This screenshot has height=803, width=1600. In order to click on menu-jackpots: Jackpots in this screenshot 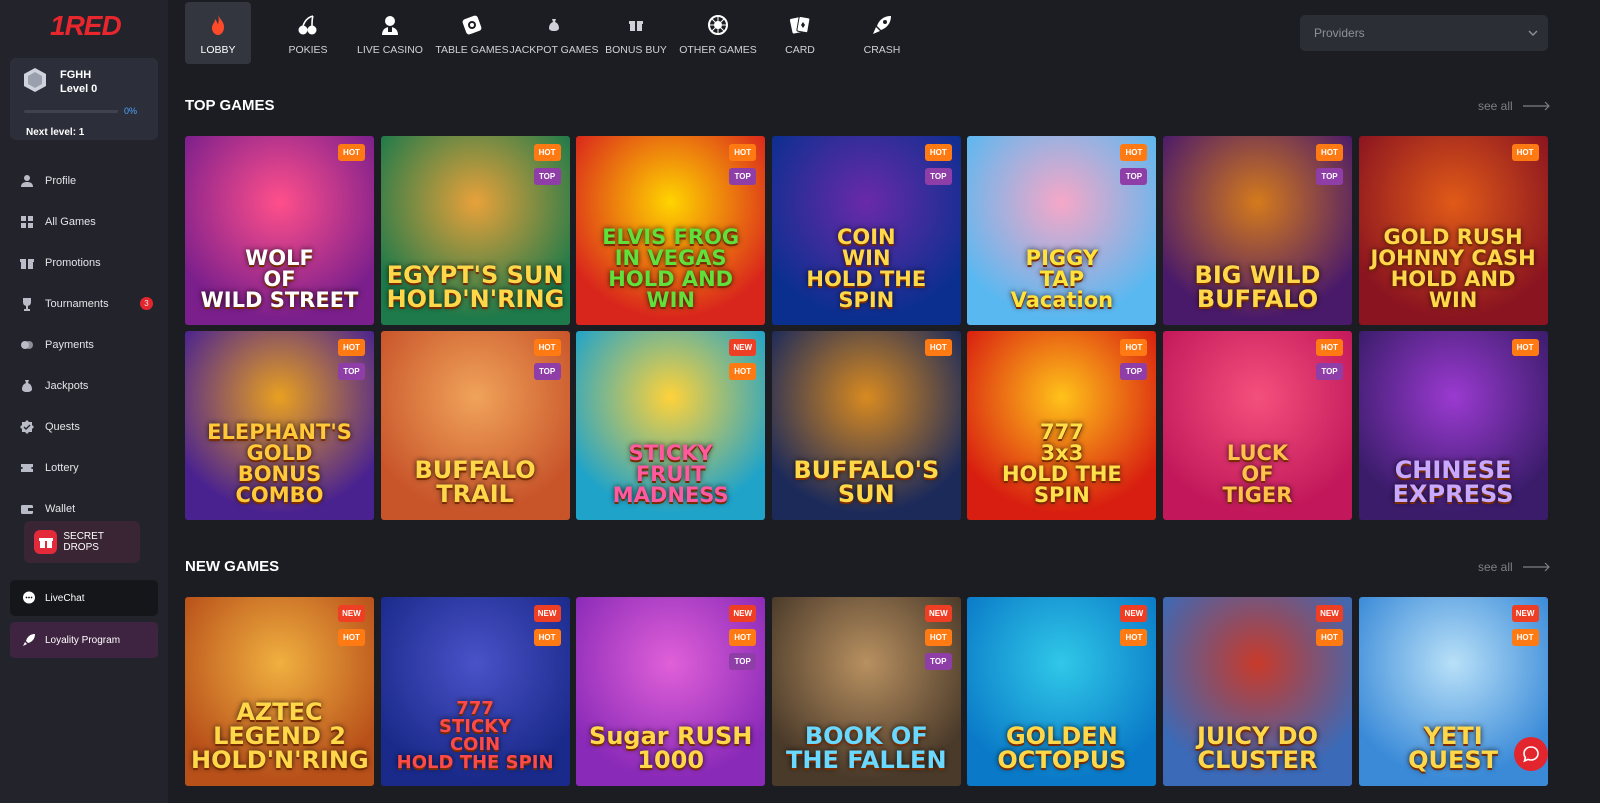, I will do `click(84, 385)`.